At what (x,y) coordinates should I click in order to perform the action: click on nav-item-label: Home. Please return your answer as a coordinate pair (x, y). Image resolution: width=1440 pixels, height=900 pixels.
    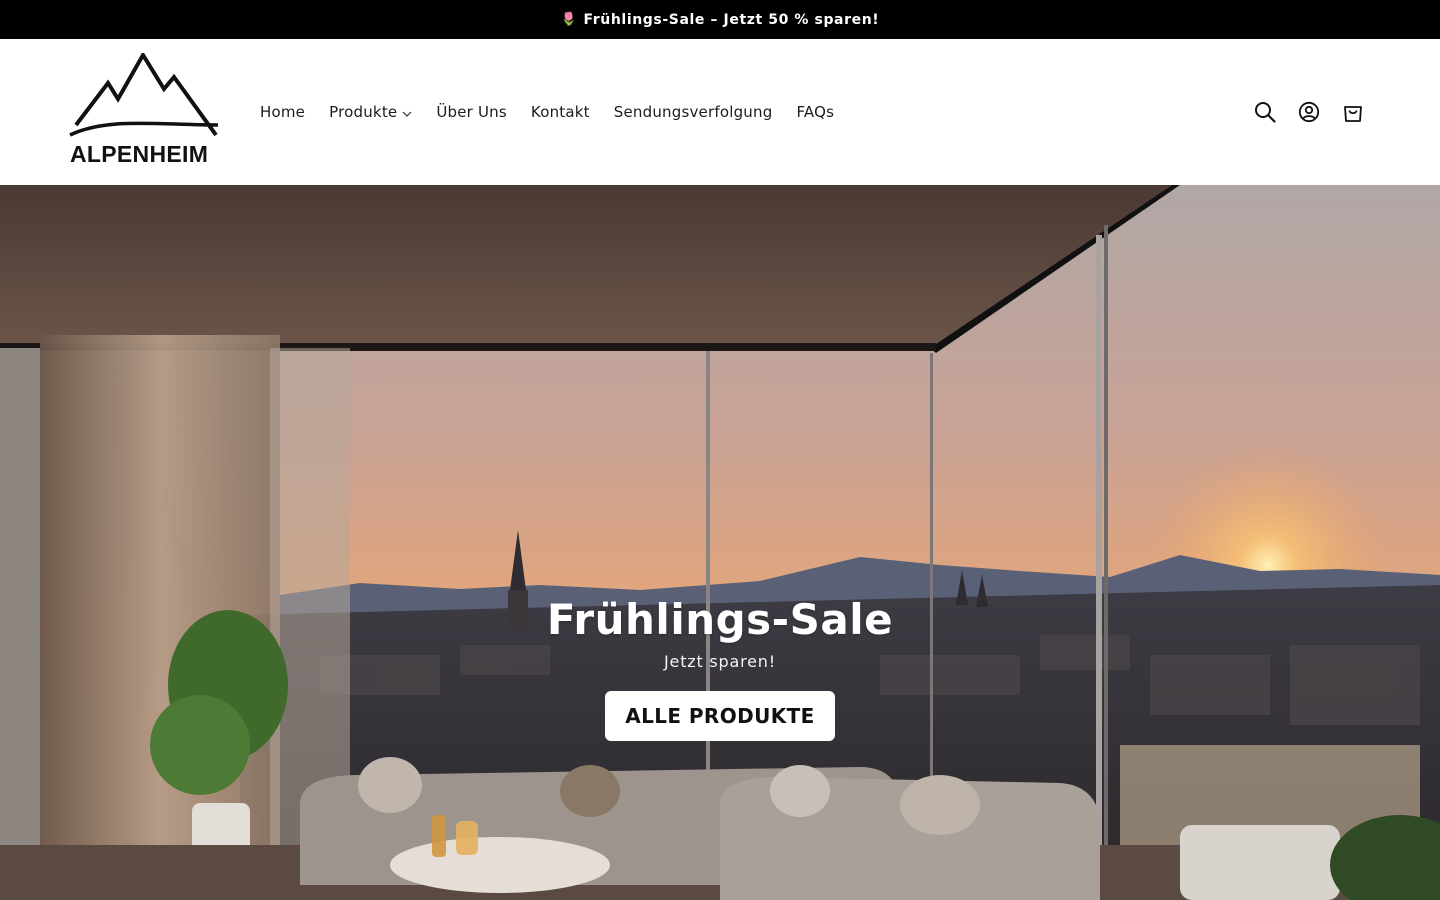
    Looking at the image, I should click on (283, 112).